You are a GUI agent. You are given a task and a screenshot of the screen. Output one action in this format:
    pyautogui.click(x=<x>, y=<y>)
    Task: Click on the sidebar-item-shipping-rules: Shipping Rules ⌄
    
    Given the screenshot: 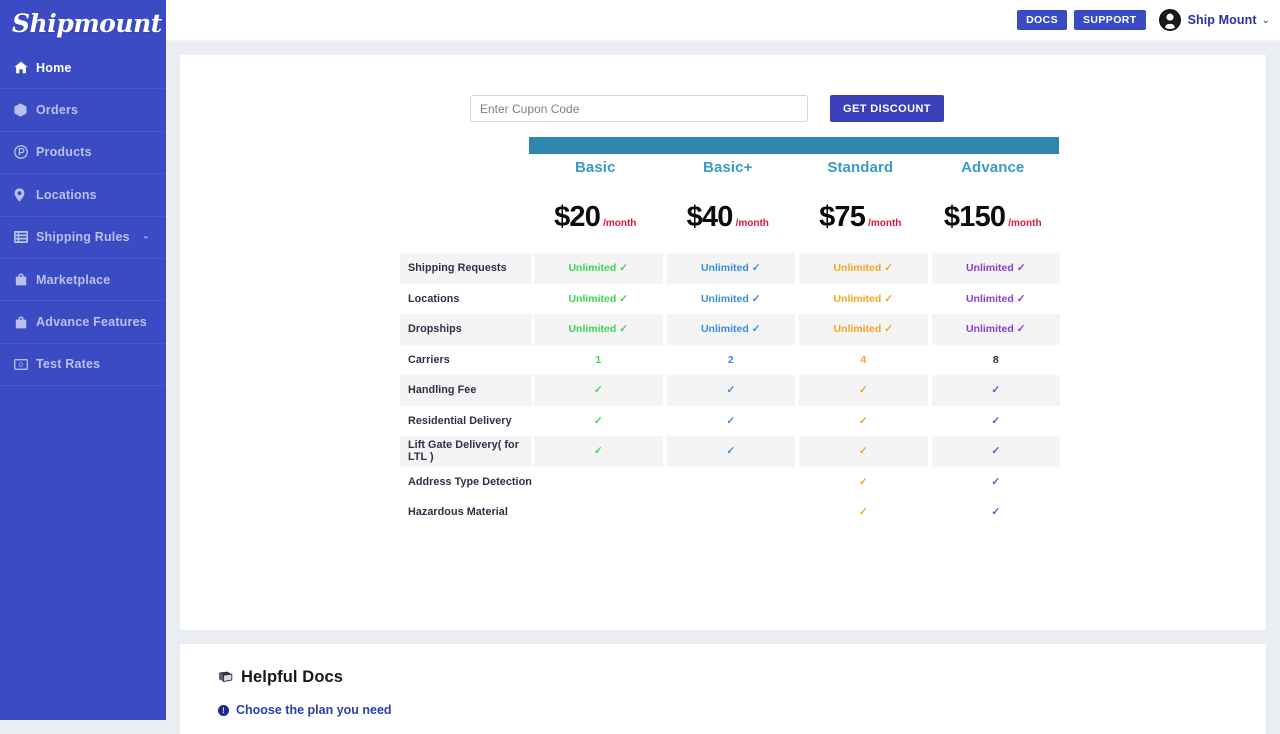 What is the action you would take?
    pyautogui.click(x=83, y=238)
    